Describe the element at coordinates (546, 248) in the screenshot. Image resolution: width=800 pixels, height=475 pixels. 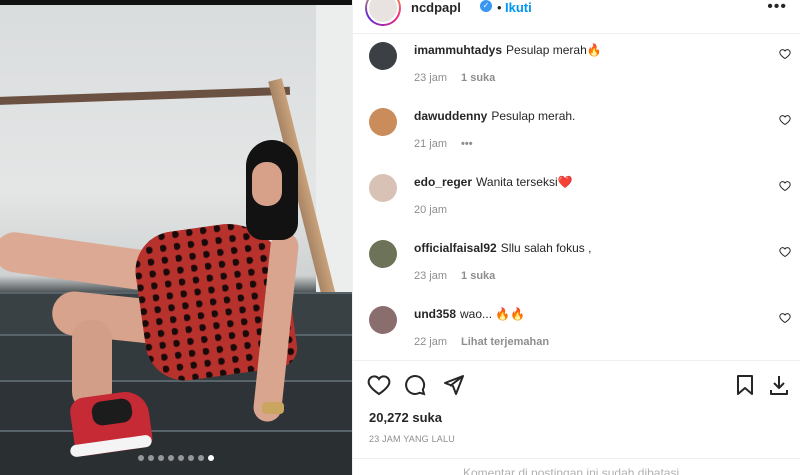
I see `comment-text: Sllu salah fokus ,` at that location.